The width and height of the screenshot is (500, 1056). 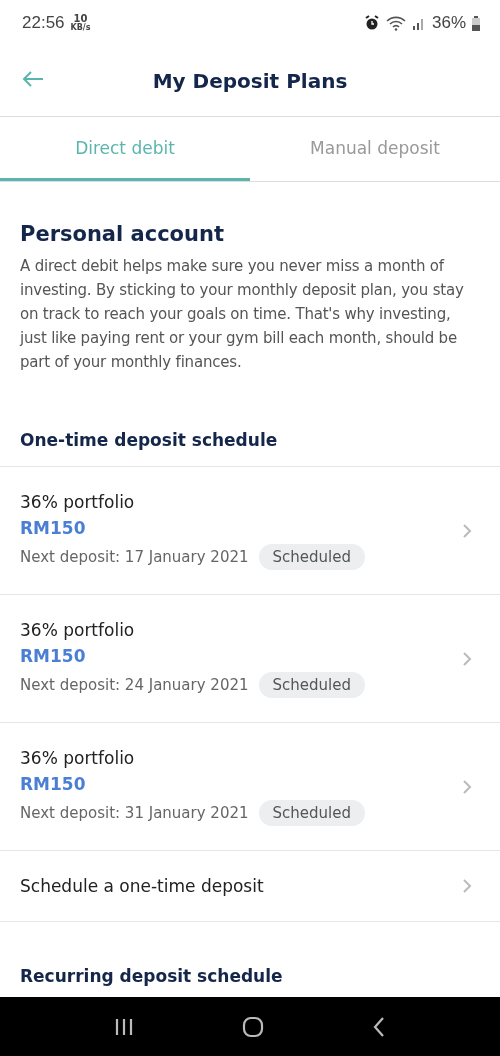 I want to click on network-speed: 10, so click(x=80, y=19).